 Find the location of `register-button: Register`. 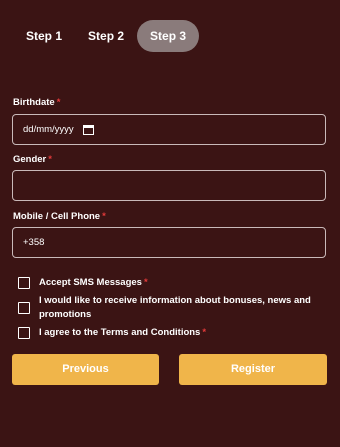

register-button: Register is located at coordinates (253, 369).